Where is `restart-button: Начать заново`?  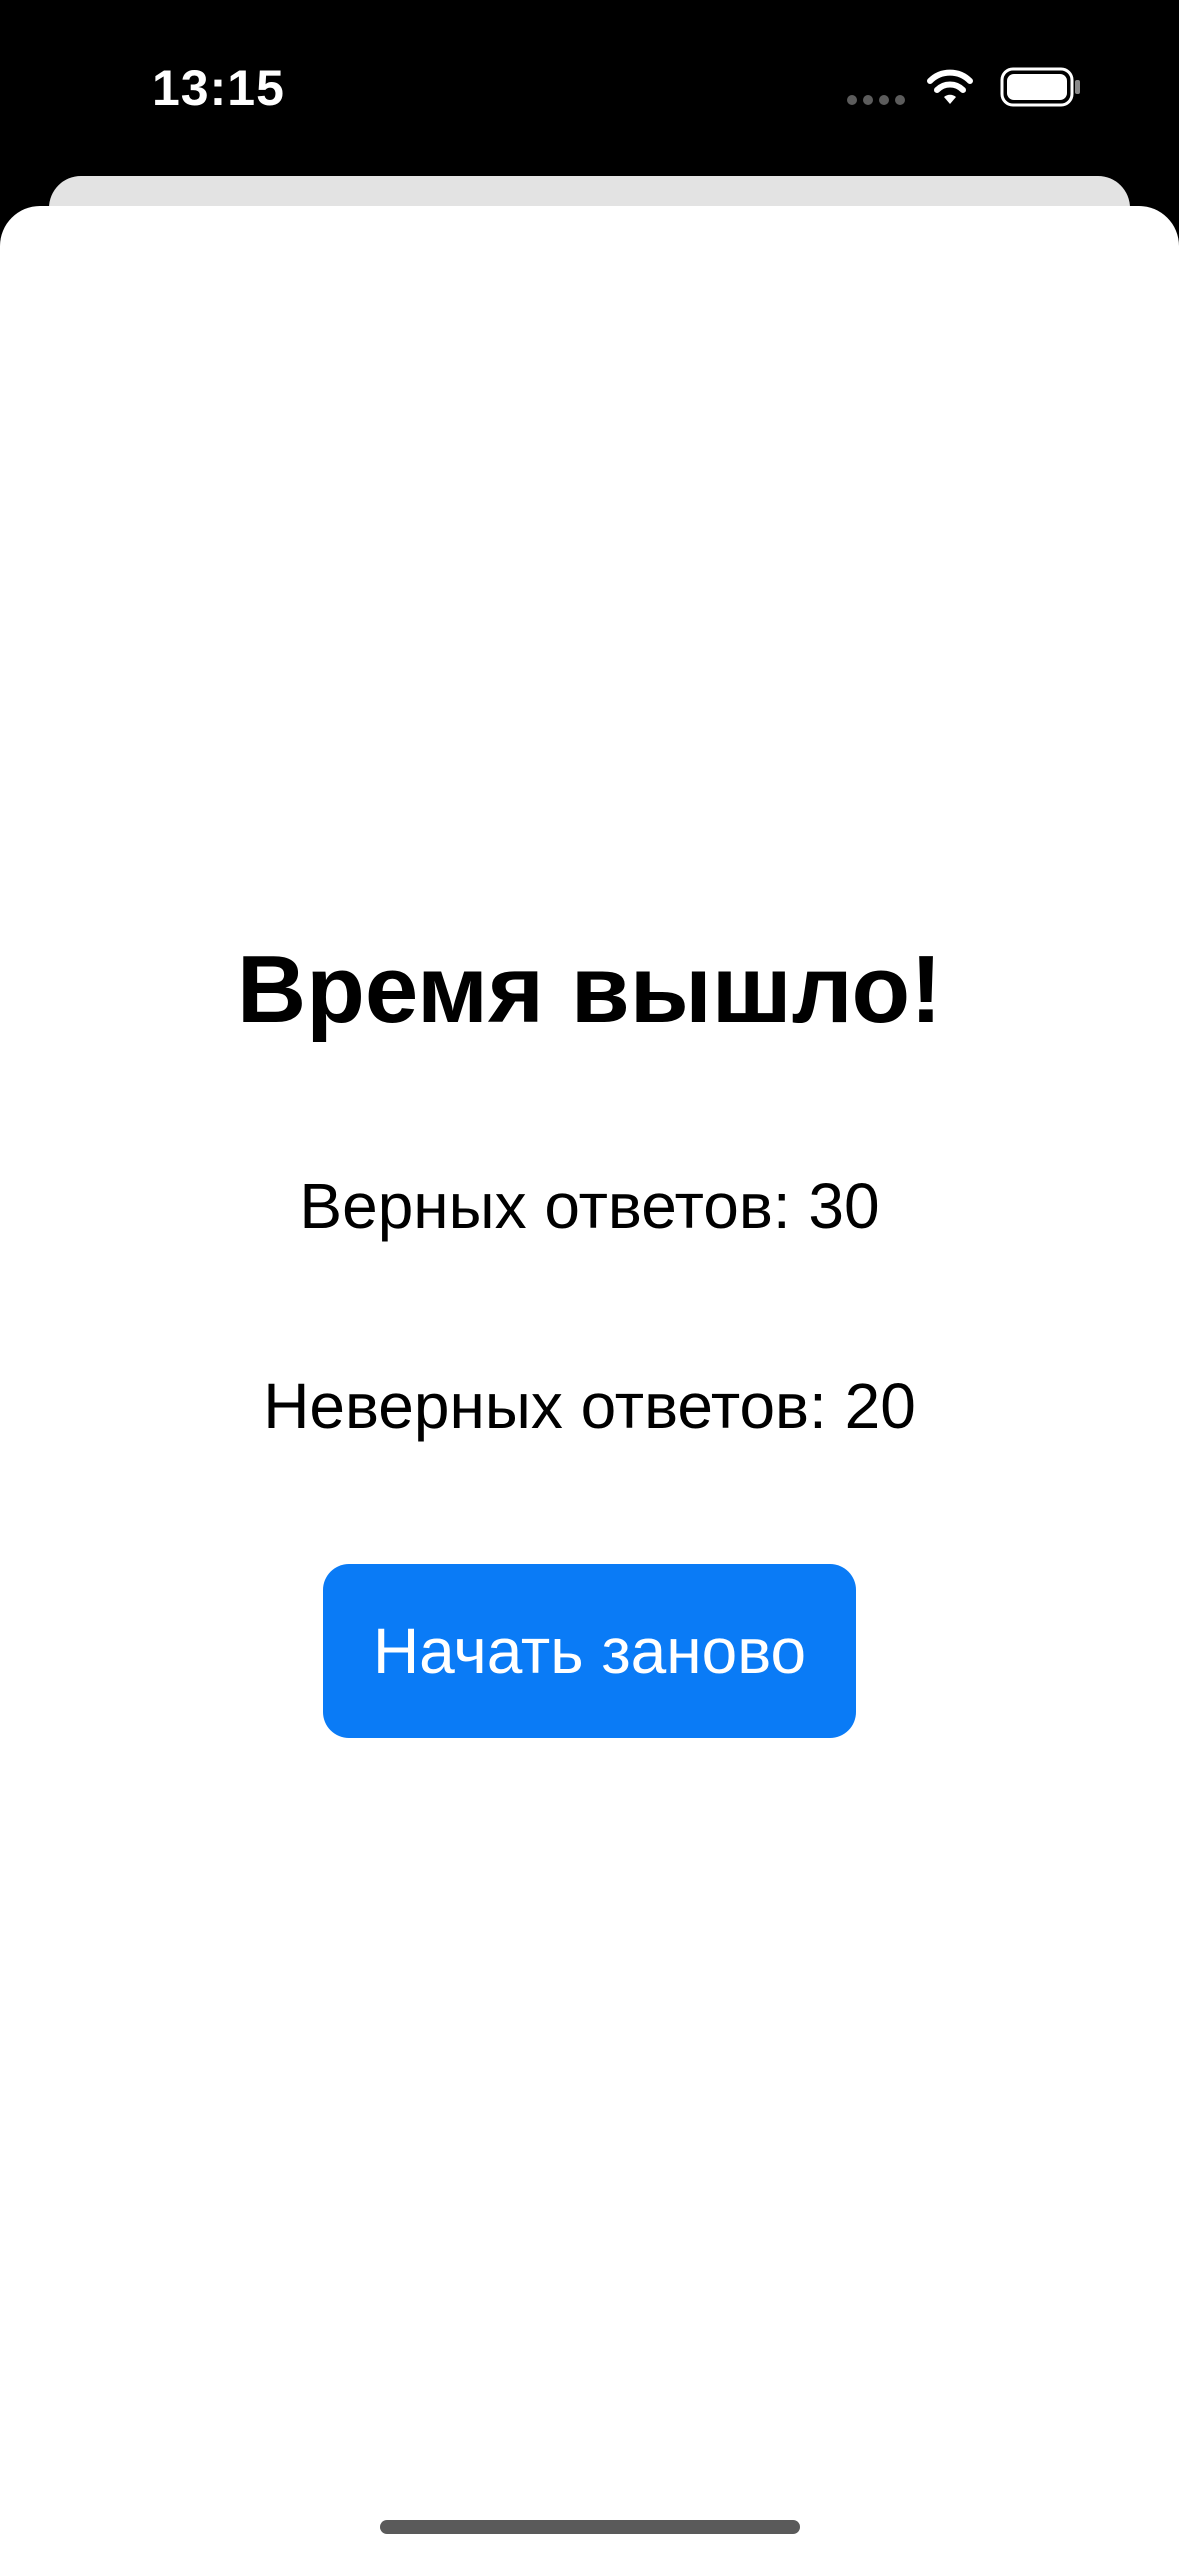 restart-button: Начать заново is located at coordinates (589, 1651).